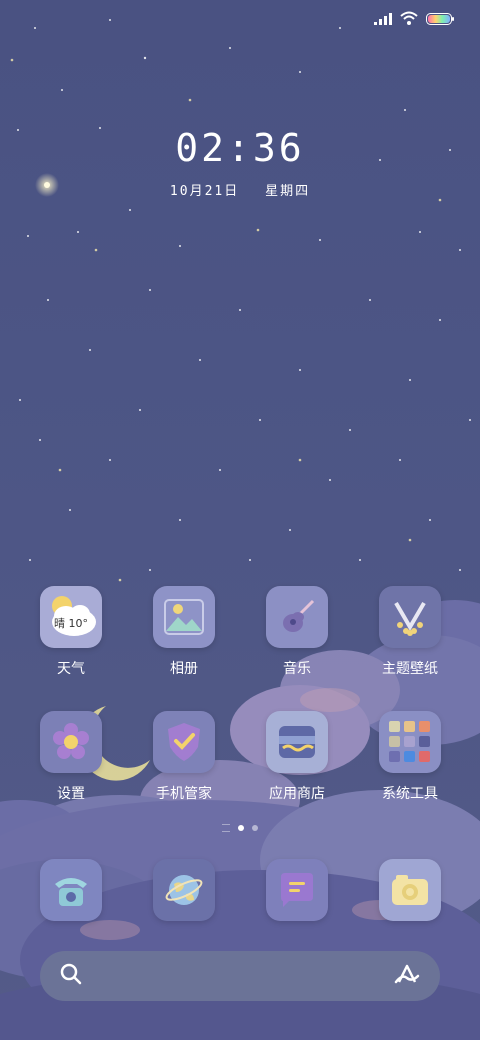  I want to click on battery-icon, so click(440, 19).